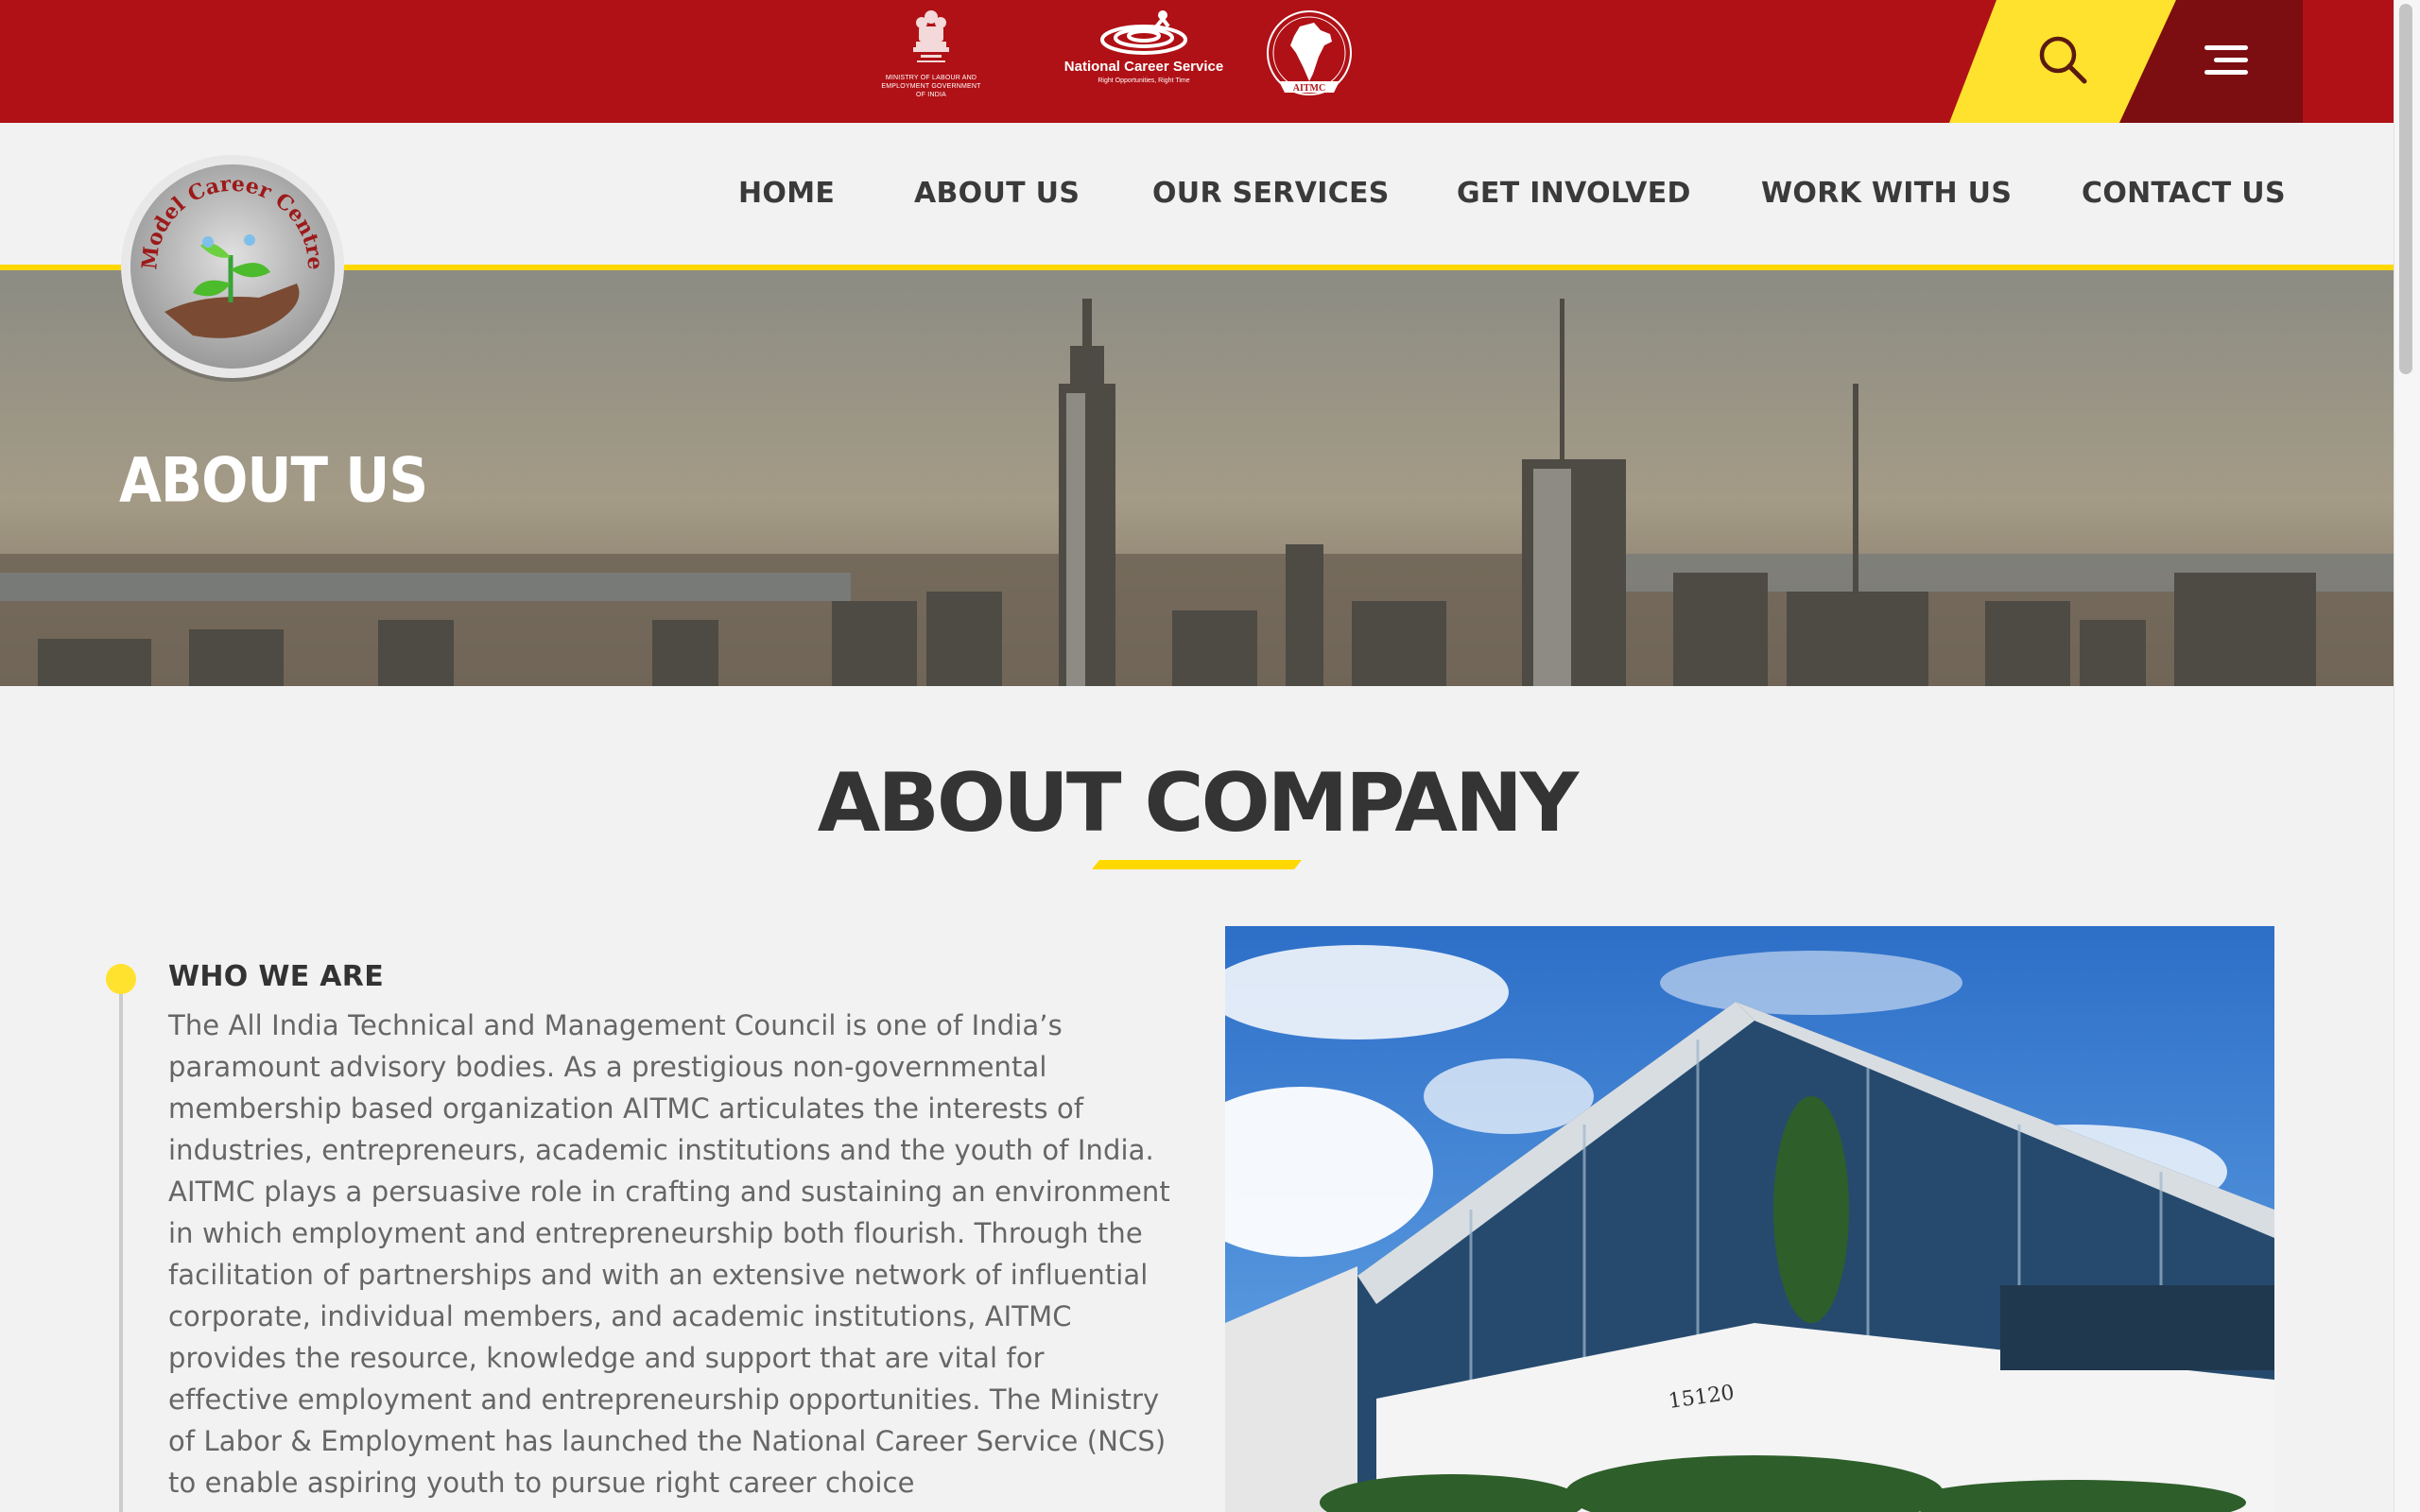  Describe the element at coordinates (1143, 67) in the screenshot. I see `ncs-title: National Career Service` at that location.